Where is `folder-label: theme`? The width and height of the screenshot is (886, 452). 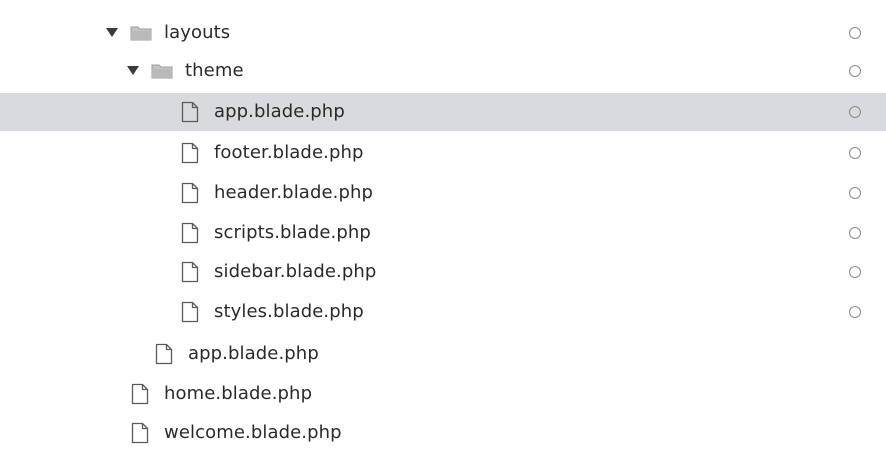 folder-label: theme is located at coordinates (214, 70).